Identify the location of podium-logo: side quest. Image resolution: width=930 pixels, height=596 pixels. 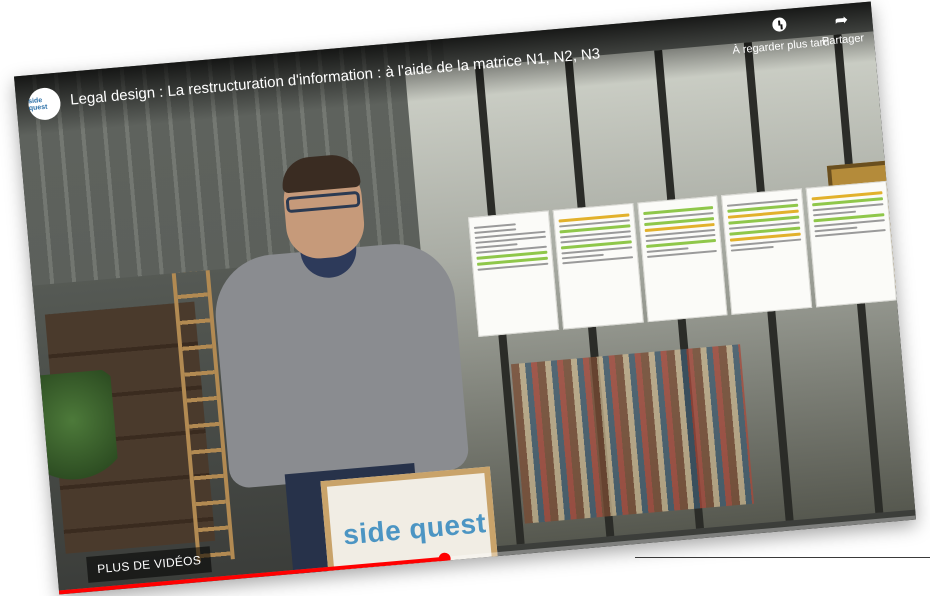
(415, 529).